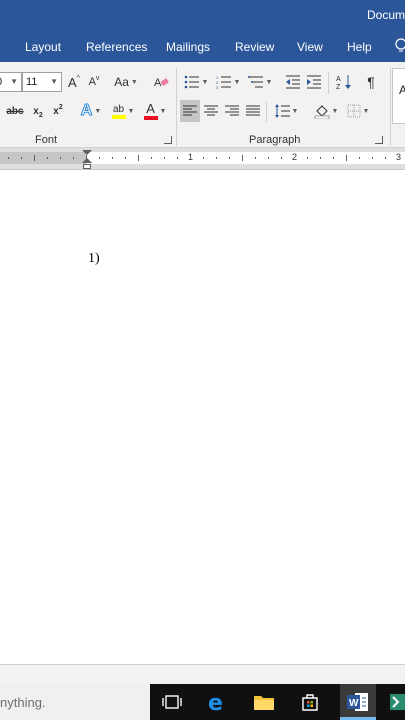 The width and height of the screenshot is (405, 720). I want to click on svg-text: e, so click(215, 702).